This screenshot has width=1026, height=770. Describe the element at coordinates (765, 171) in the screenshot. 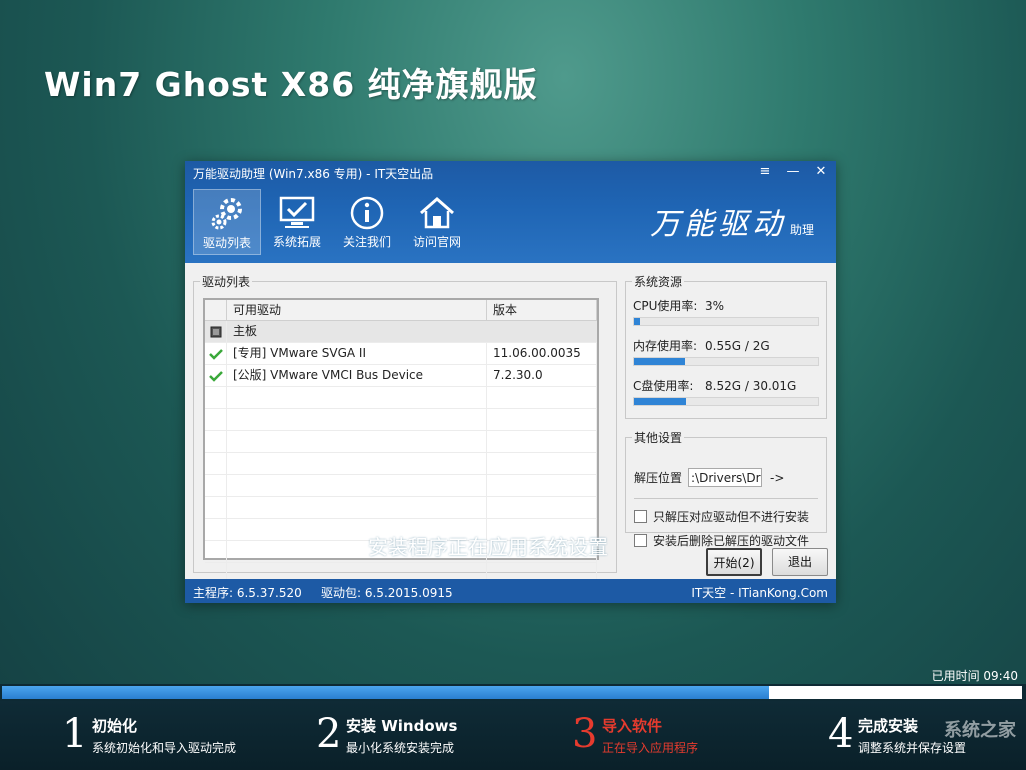

I see `menu-icon: ≡` at that location.